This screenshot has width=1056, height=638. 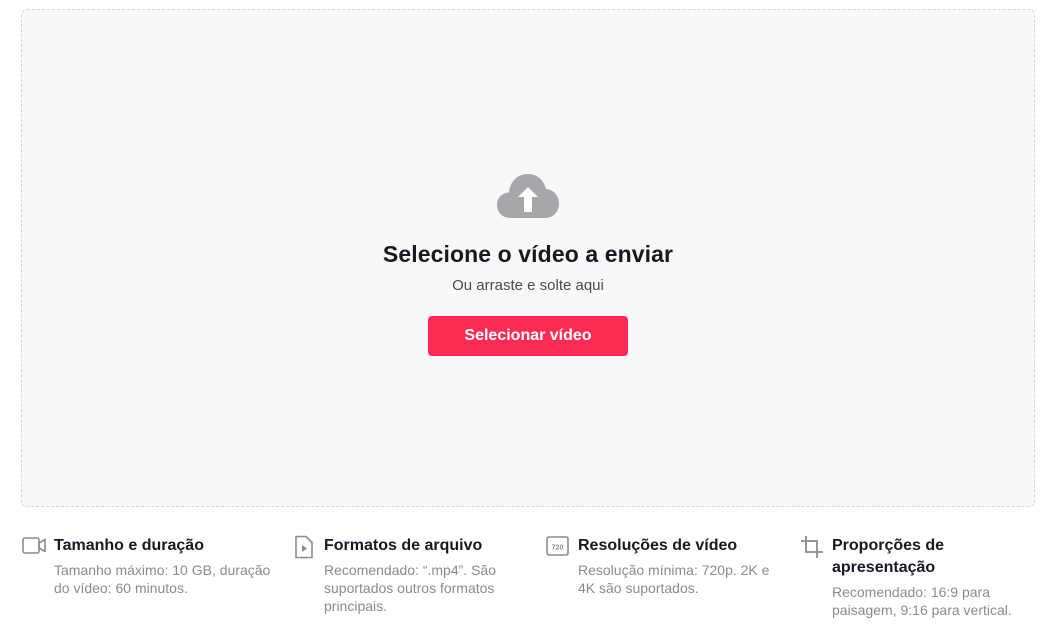 I want to click on info-title: Tamanho e duração, so click(x=129, y=545).